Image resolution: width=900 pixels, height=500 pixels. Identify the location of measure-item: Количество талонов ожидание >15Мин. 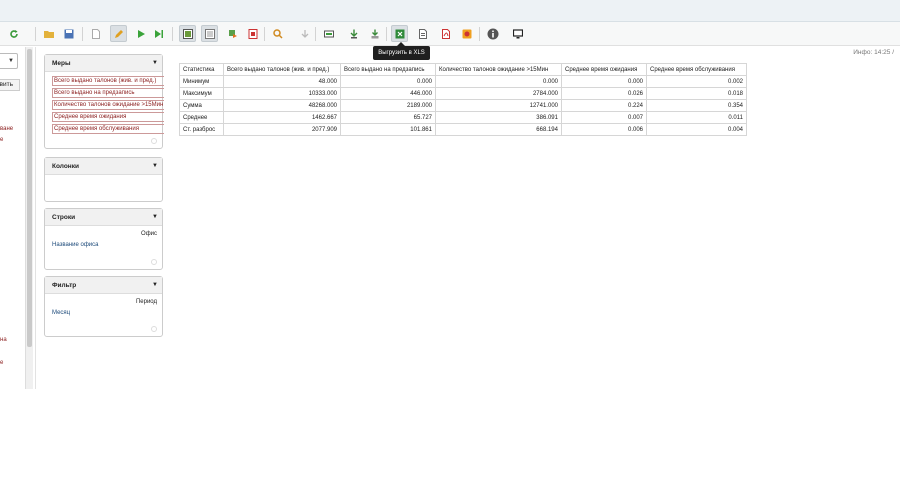
(108, 105).